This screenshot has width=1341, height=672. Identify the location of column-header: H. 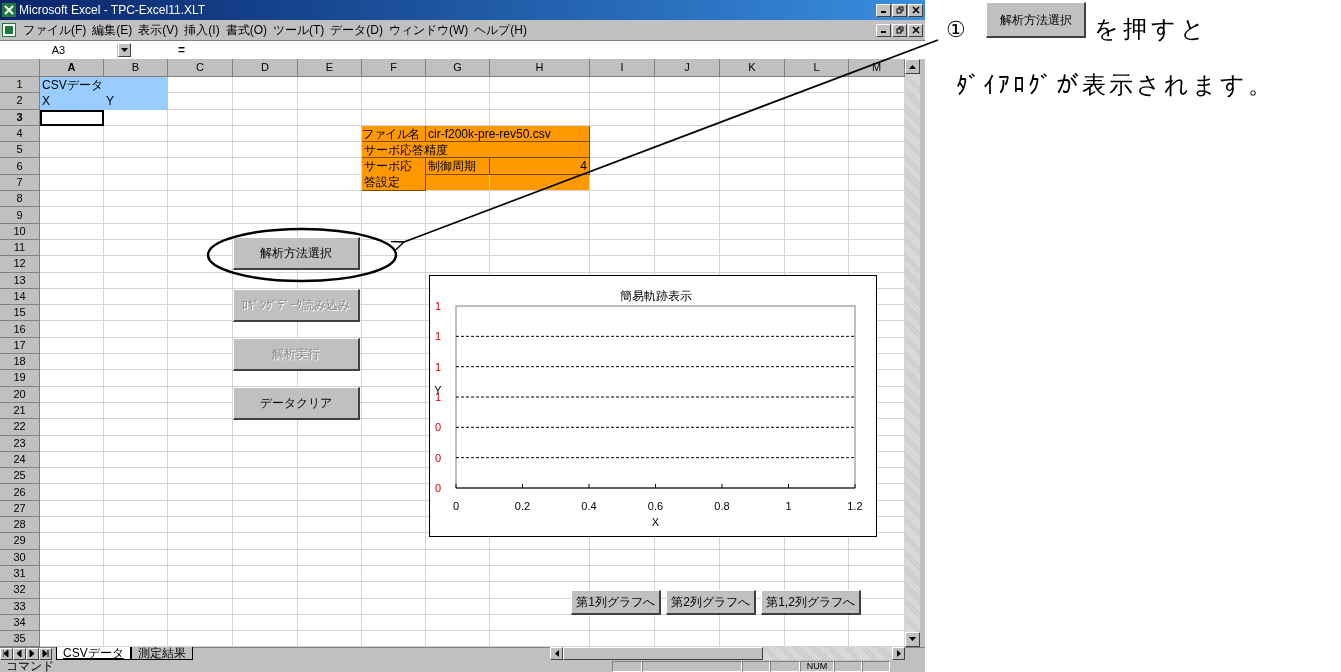
(540, 68).